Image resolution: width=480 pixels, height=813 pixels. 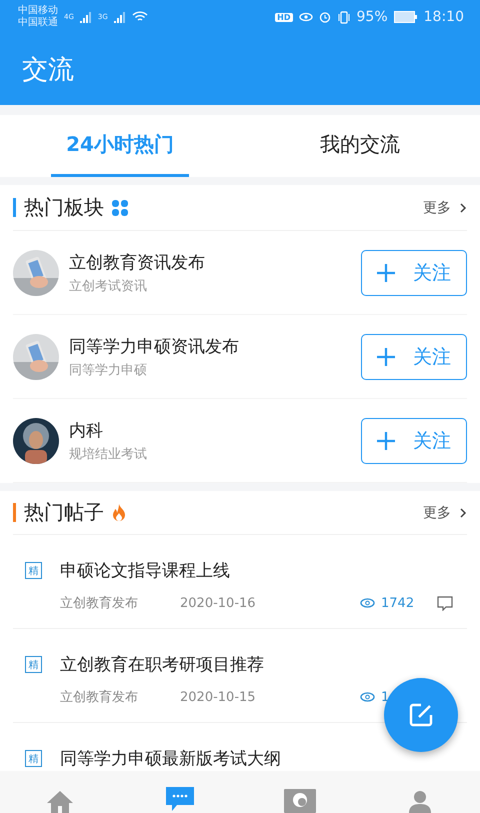 I want to click on chat-icon, so click(x=180, y=799).